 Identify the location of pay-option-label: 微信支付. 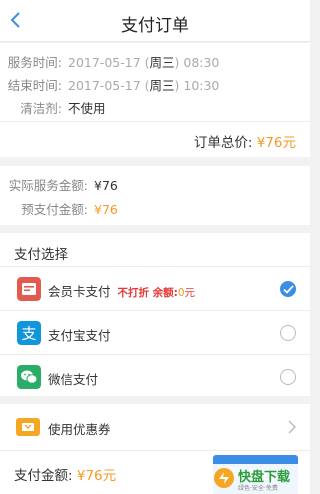
(73, 379).